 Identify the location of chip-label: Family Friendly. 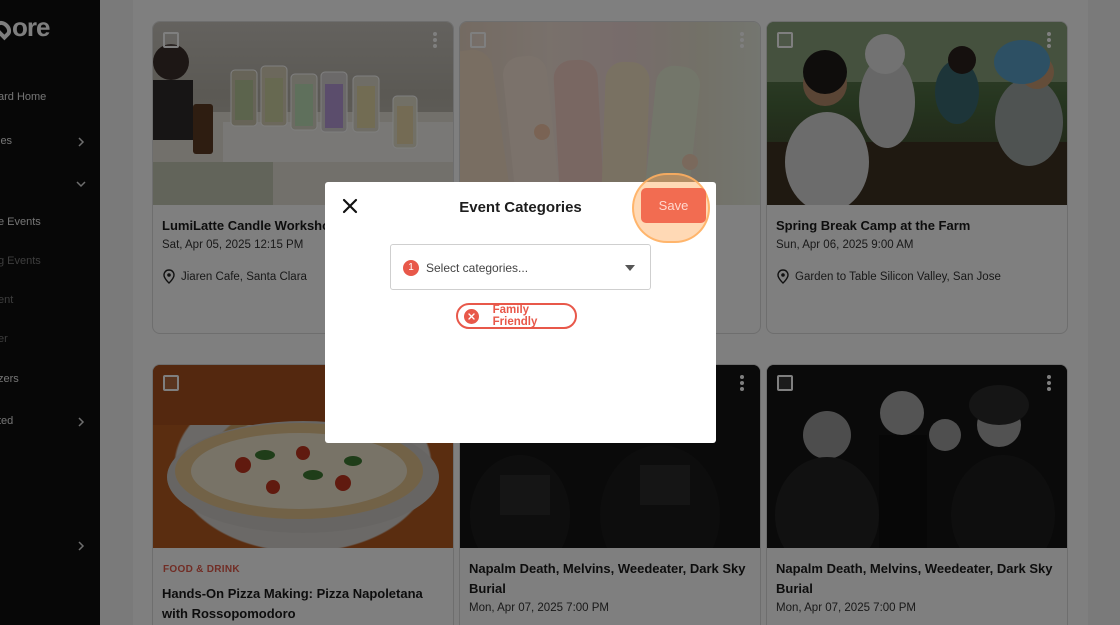
(515, 316).